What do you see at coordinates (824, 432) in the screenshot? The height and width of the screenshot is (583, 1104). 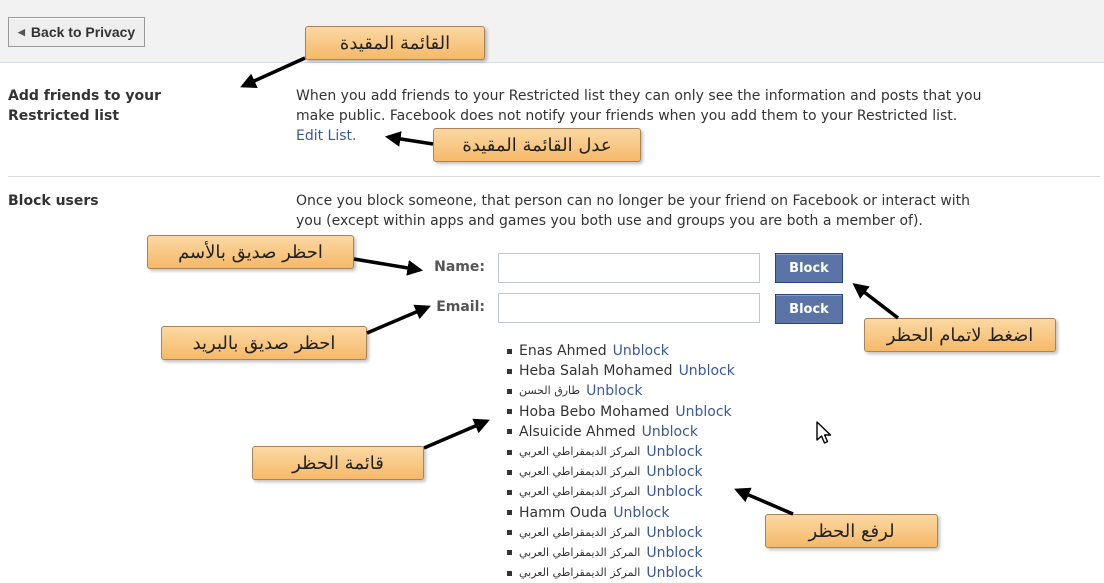 I see `mouse-cursor-icon` at bounding box center [824, 432].